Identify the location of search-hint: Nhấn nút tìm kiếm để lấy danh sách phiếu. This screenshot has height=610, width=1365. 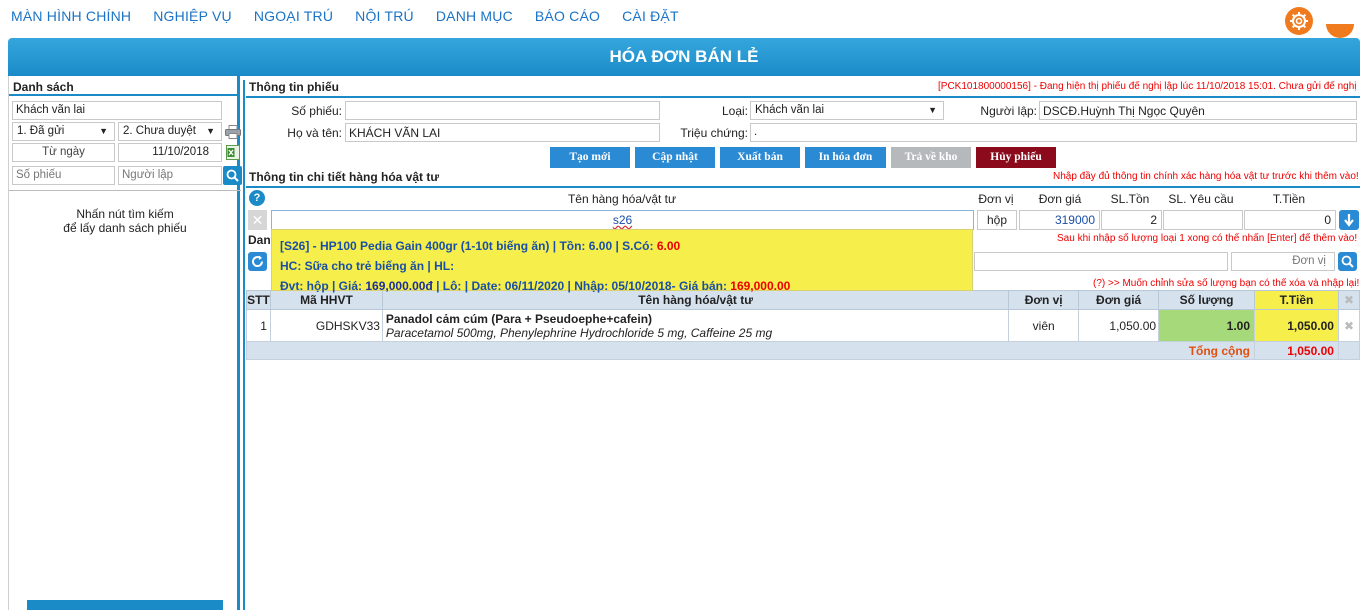
(125, 221).